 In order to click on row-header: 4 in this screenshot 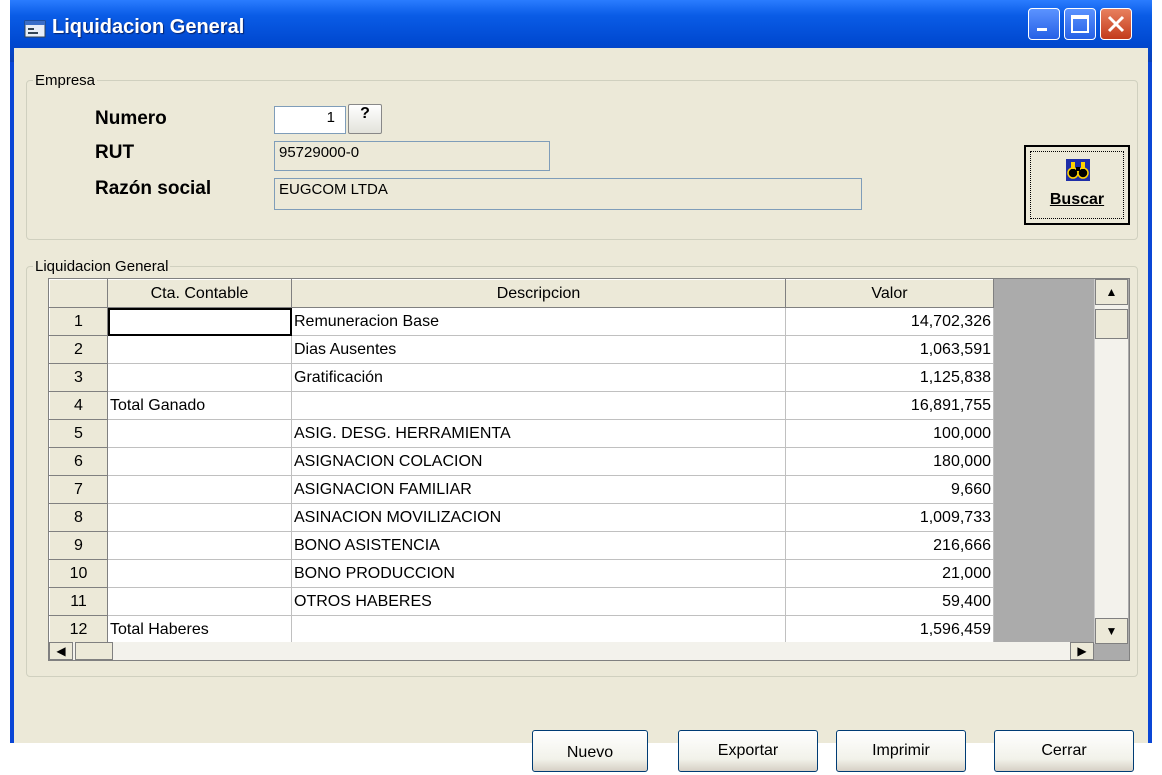, I will do `click(78, 405)`.